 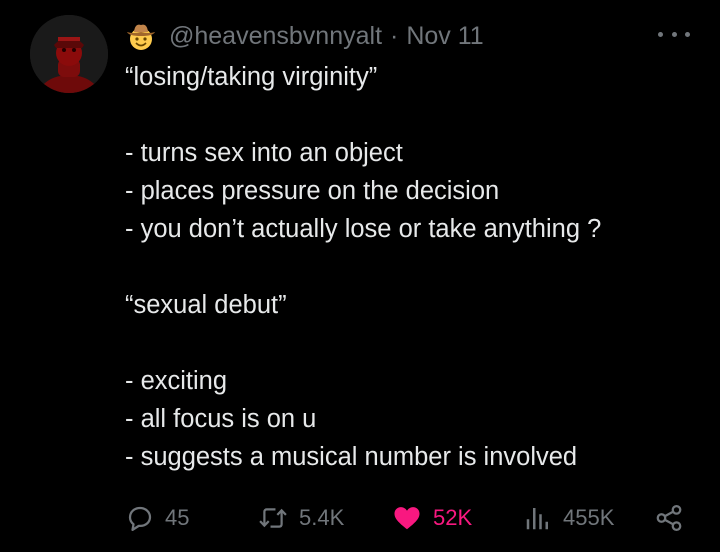 What do you see at coordinates (176, 381) in the screenshot?
I see `tweet-line: - exciting` at bounding box center [176, 381].